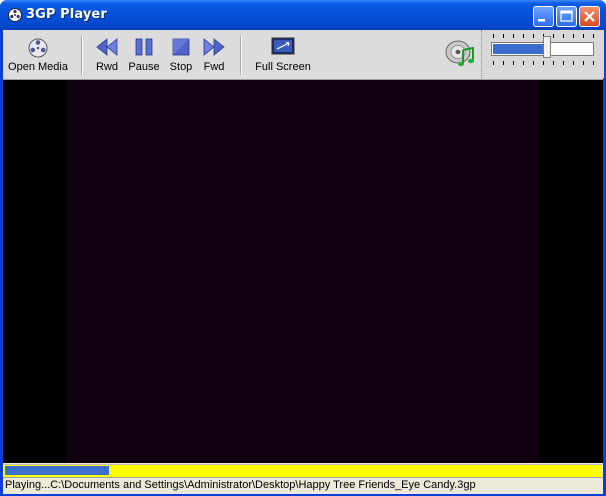 The image size is (606, 496). I want to click on window-title: 3GP Player, so click(66, 14).